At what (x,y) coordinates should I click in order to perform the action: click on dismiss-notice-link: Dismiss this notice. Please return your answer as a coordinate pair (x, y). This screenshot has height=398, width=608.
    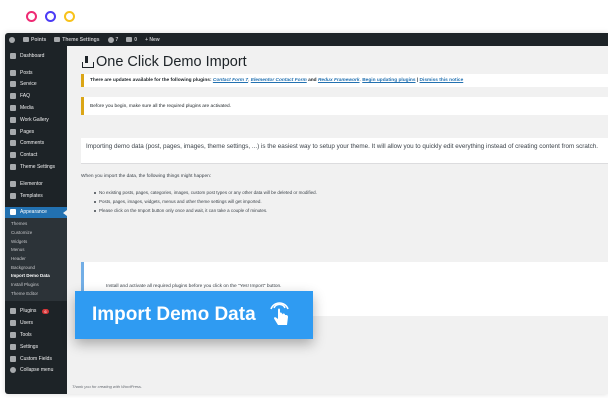
    Looking at the image, I should click on (442, 80).